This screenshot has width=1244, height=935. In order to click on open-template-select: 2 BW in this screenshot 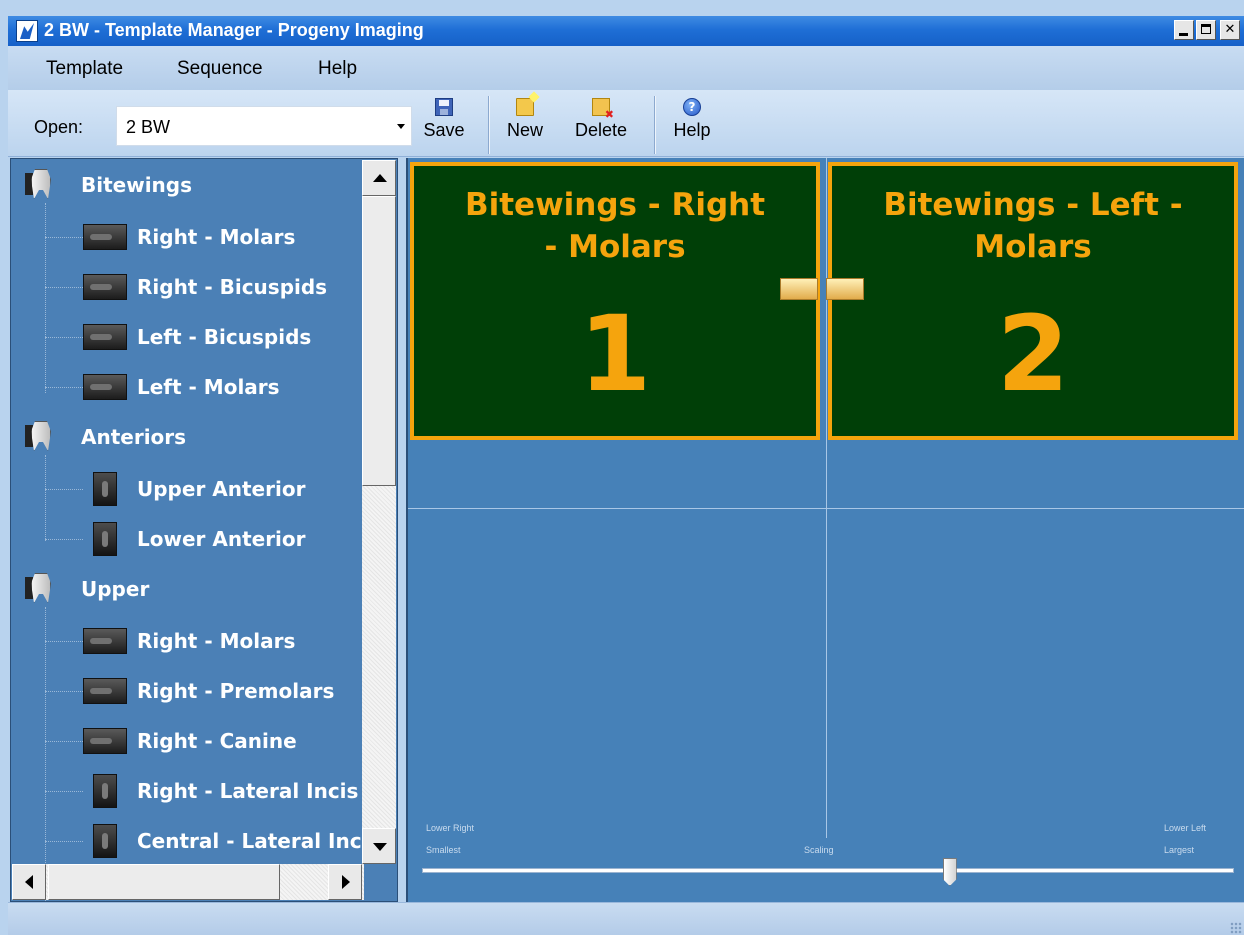, I will do `click(264, 126)`.